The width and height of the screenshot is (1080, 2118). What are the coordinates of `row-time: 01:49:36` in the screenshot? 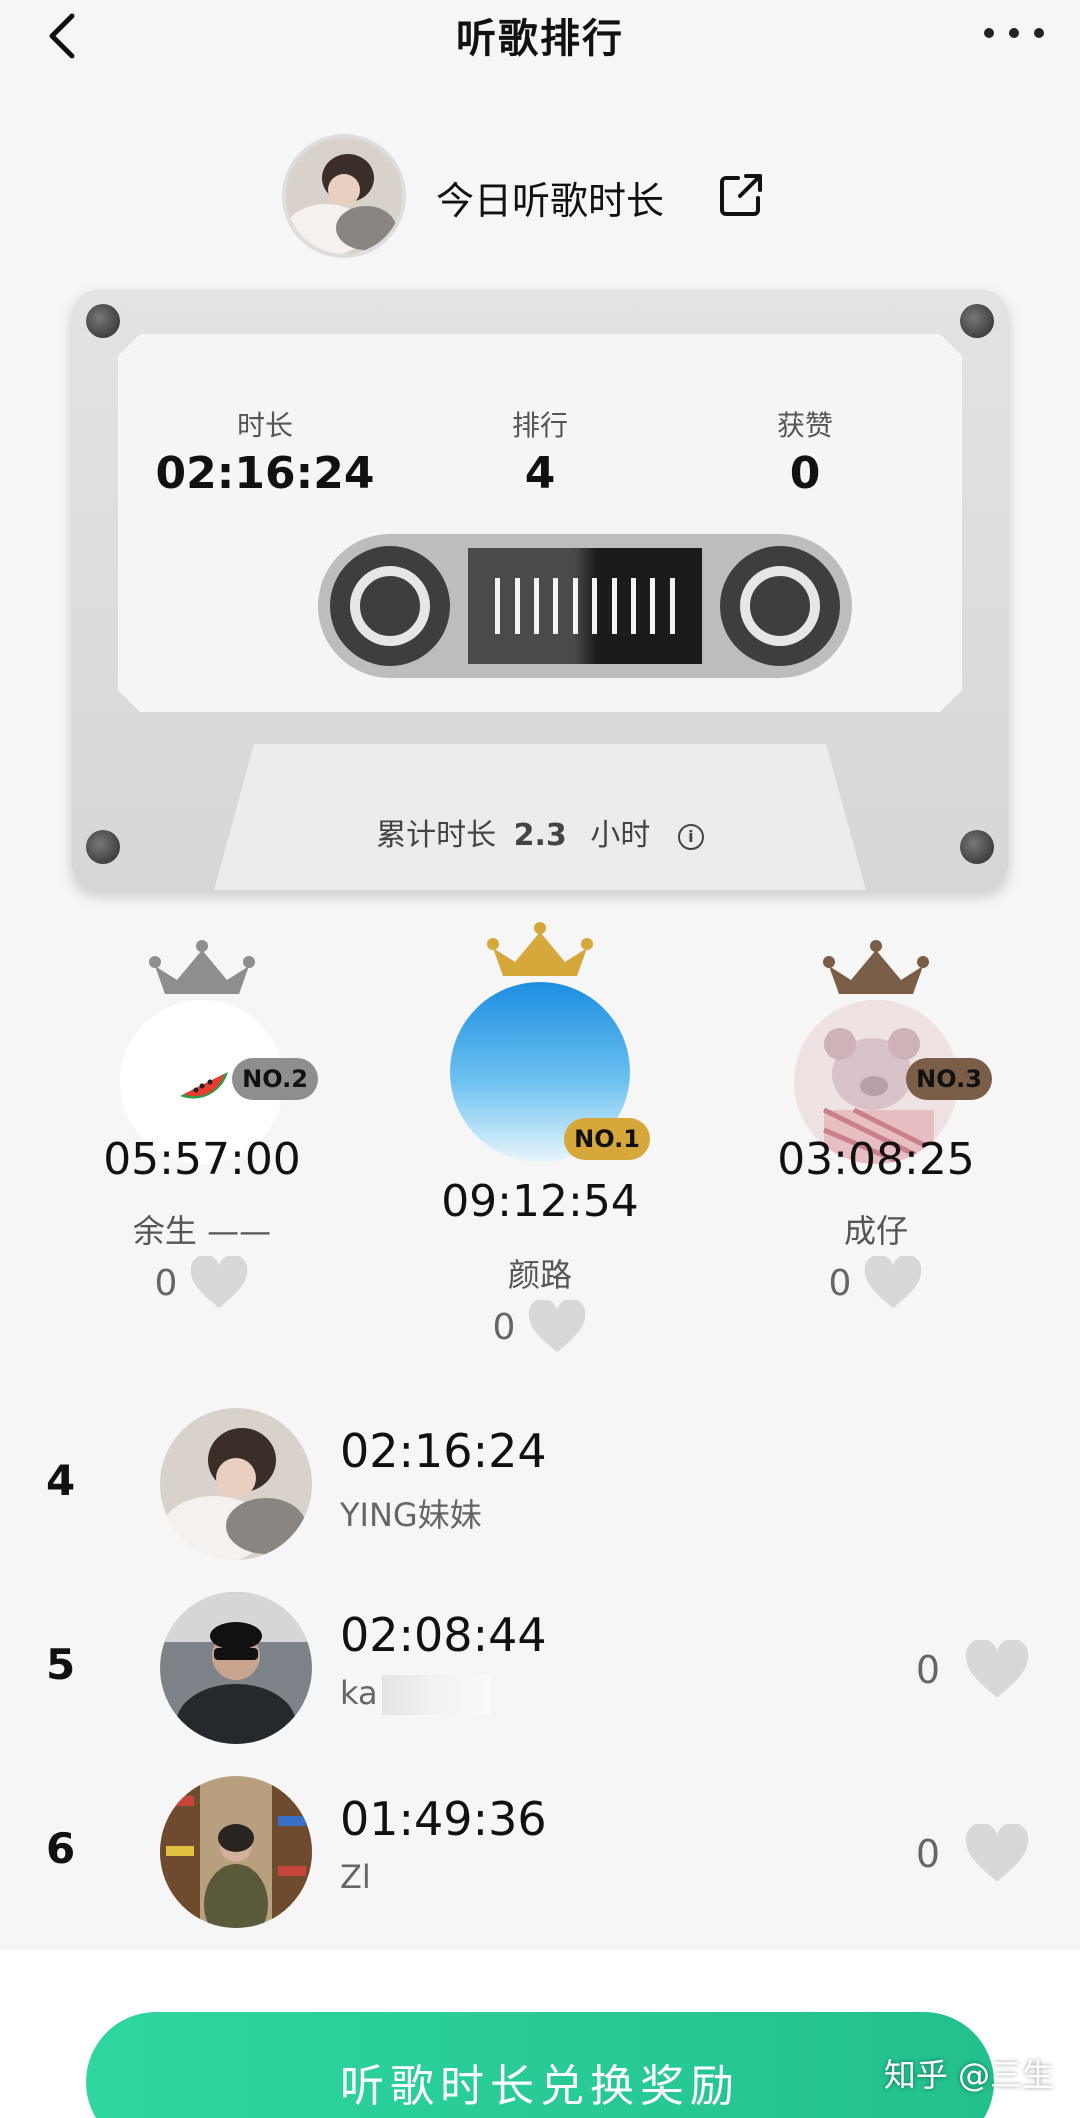 It's located at (443, 1819).